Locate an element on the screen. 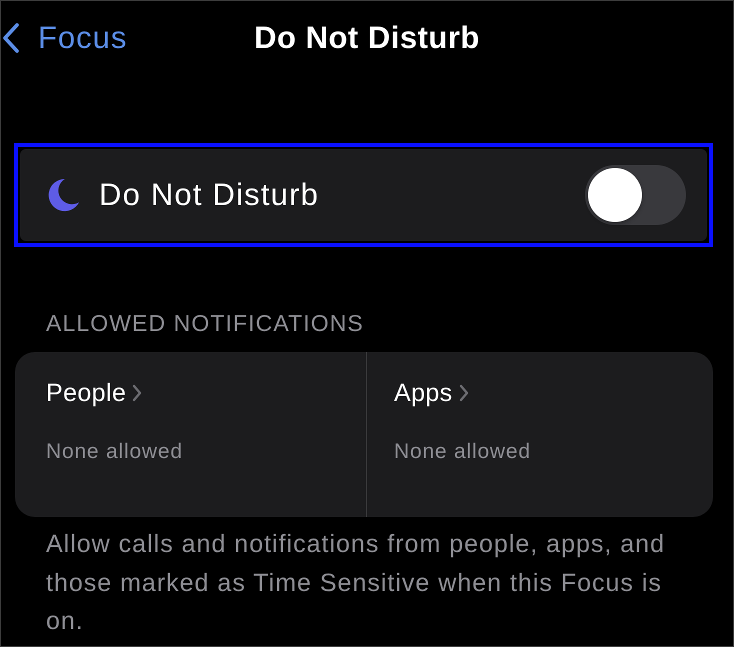  chevron-left-icon is located at coordinates (11, 38).